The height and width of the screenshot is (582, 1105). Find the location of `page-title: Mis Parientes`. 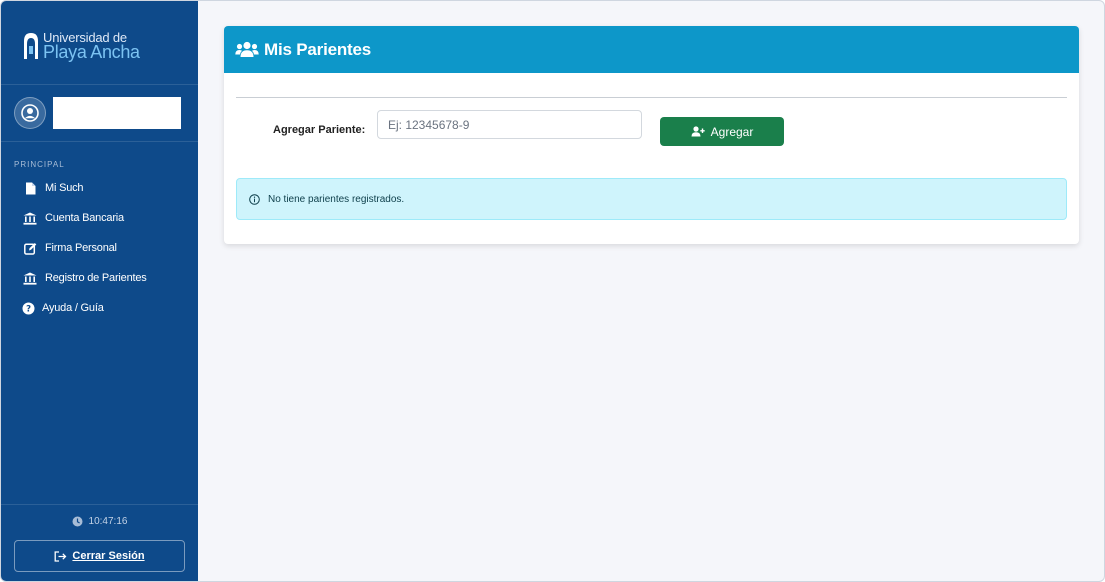

page-title: Mis Parientes is located at coordinates (318, 49).